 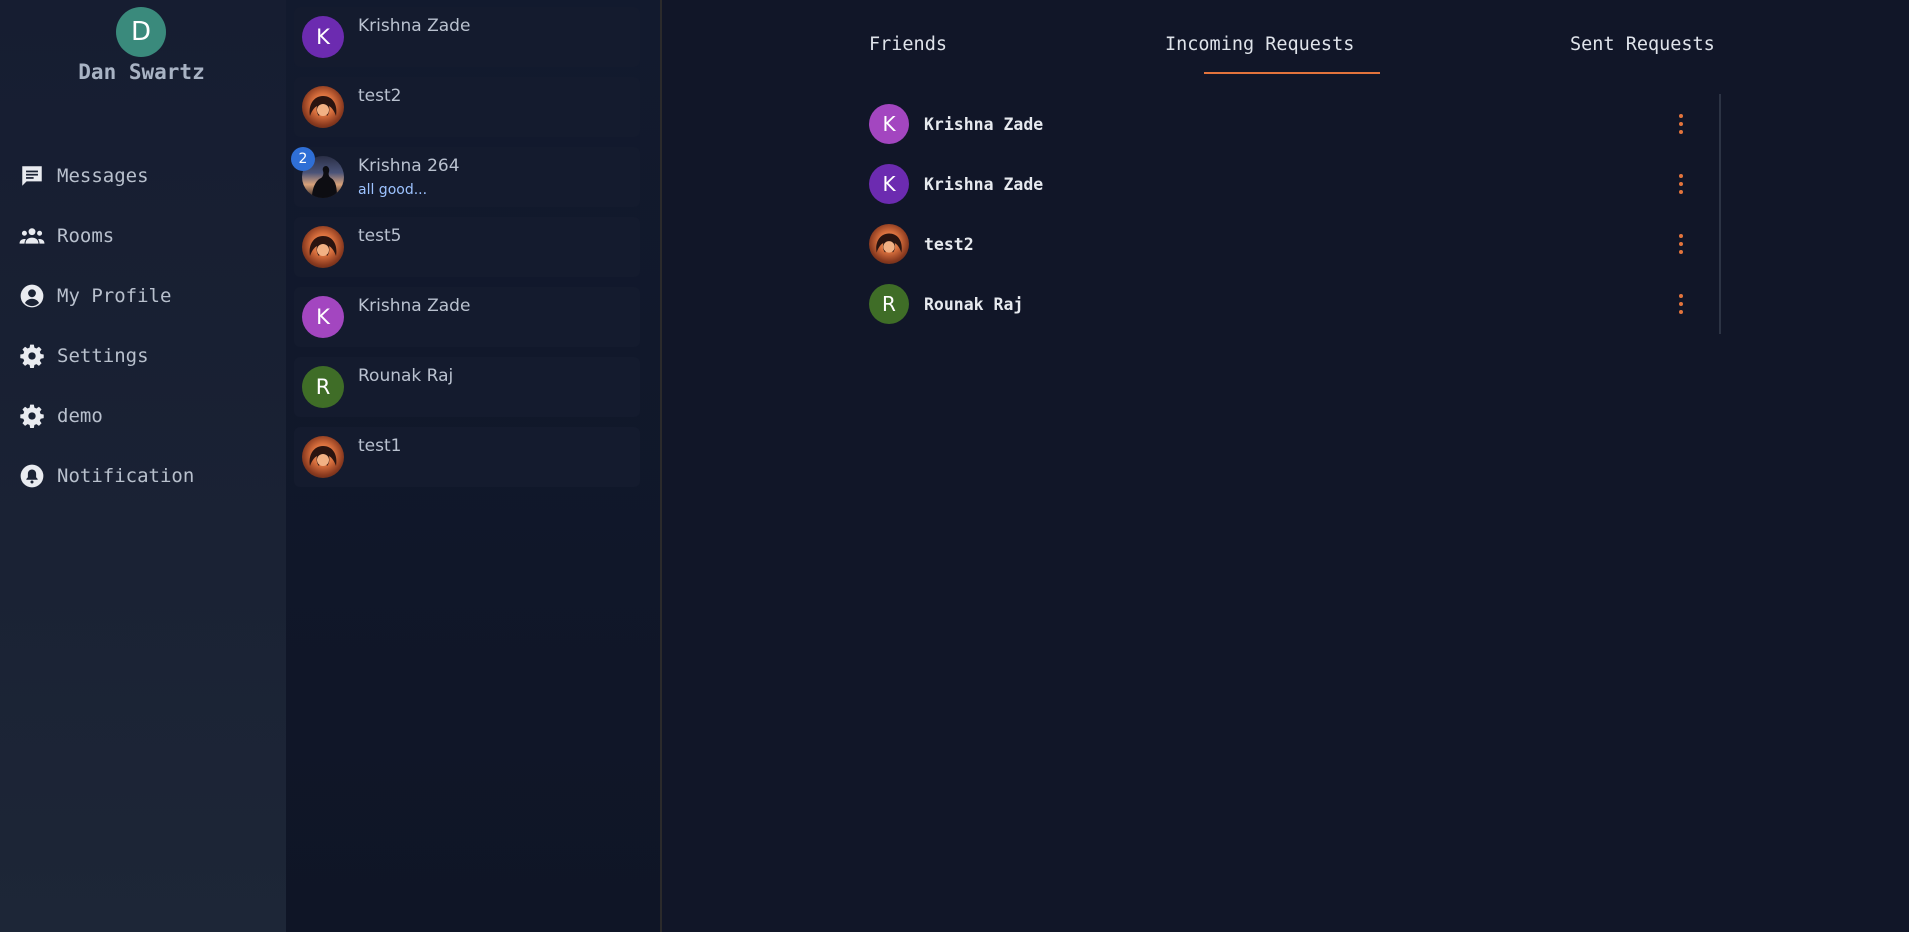 I want to click on sidebar-item-demo: demo, so click(x=60, y=416).